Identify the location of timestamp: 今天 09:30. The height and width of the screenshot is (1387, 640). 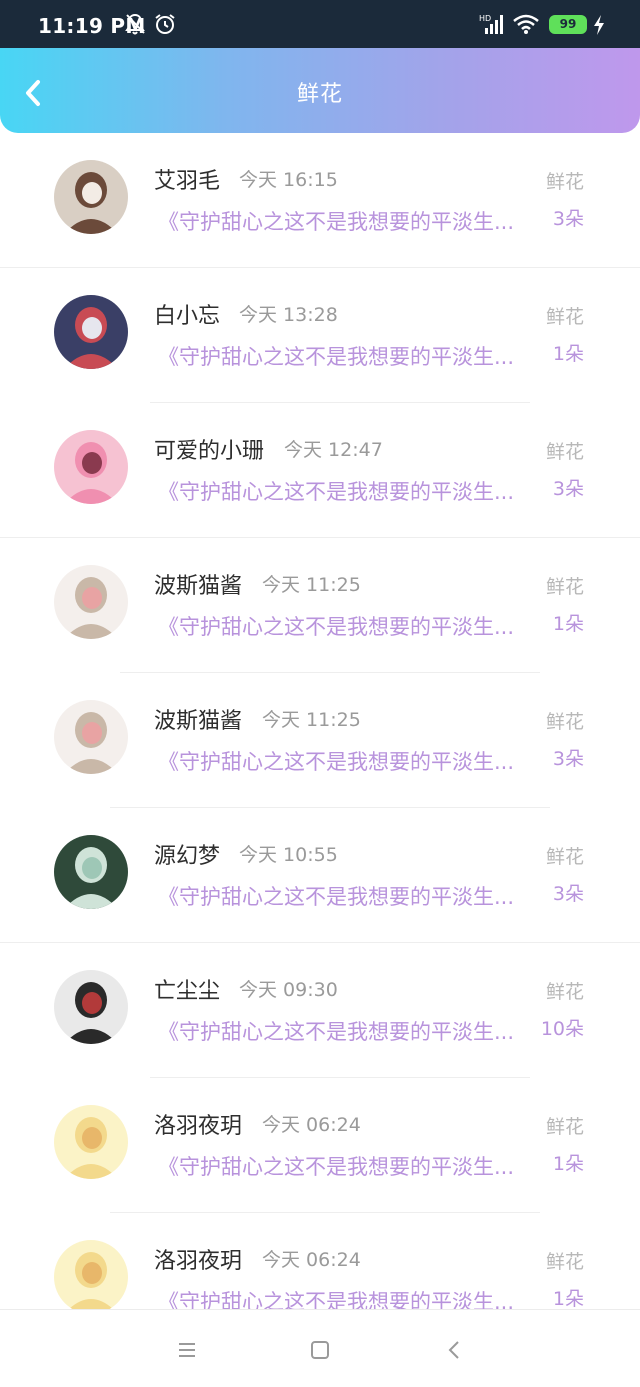
(288, 990).